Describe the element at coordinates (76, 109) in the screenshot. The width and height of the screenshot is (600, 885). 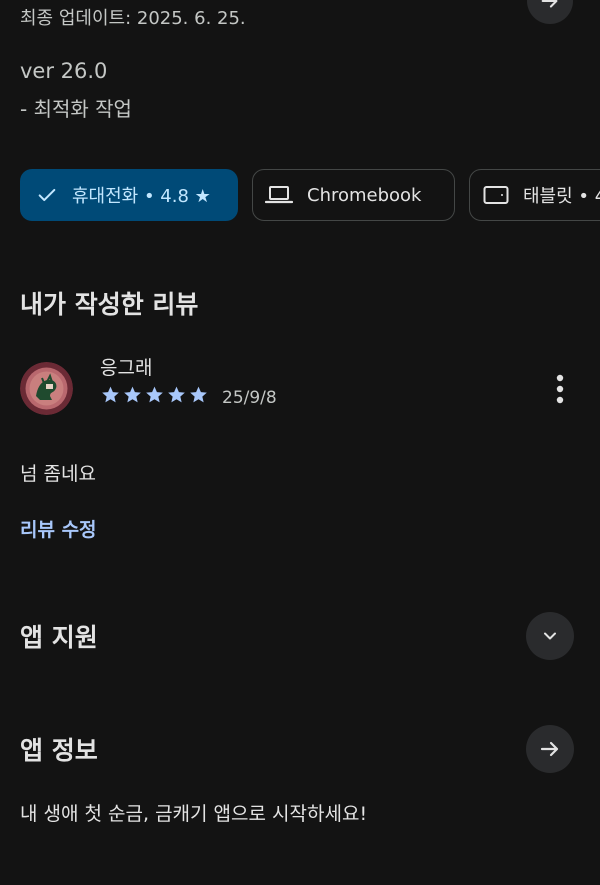
I see `update-notes-text: - 최적화 작업` at that location.